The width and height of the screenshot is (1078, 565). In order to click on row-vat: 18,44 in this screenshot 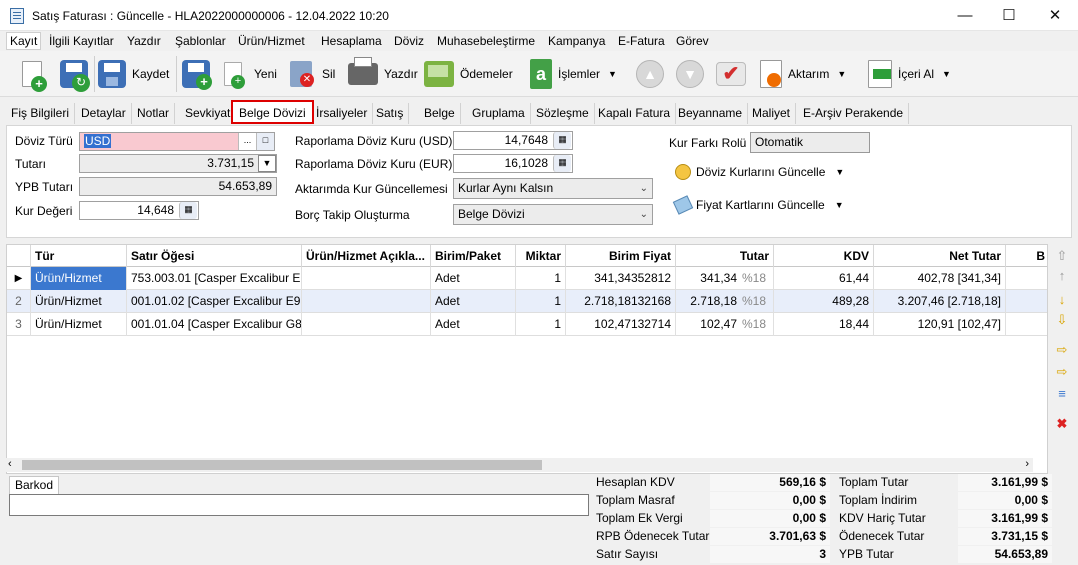, I will do `click(824, 324)`.